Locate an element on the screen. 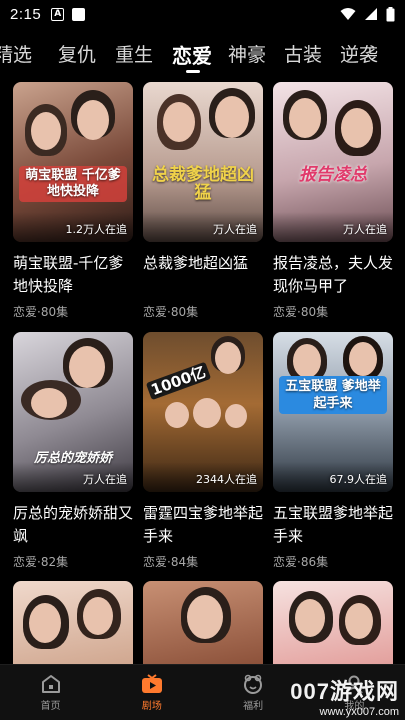 This screenshot has width=405, height=720. drama-poster: 报告凌总 万人在追 is located at coordinates (333, 162).